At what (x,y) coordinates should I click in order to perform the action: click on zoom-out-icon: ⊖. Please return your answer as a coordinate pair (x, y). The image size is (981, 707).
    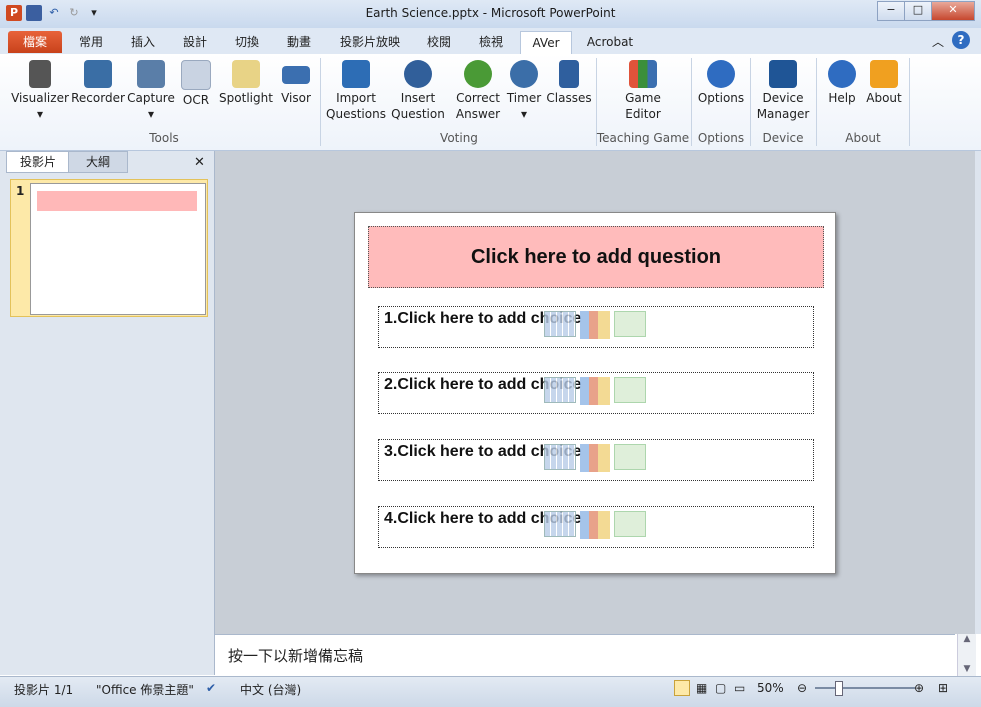
    Looking at the image, I should click on (802, 688).